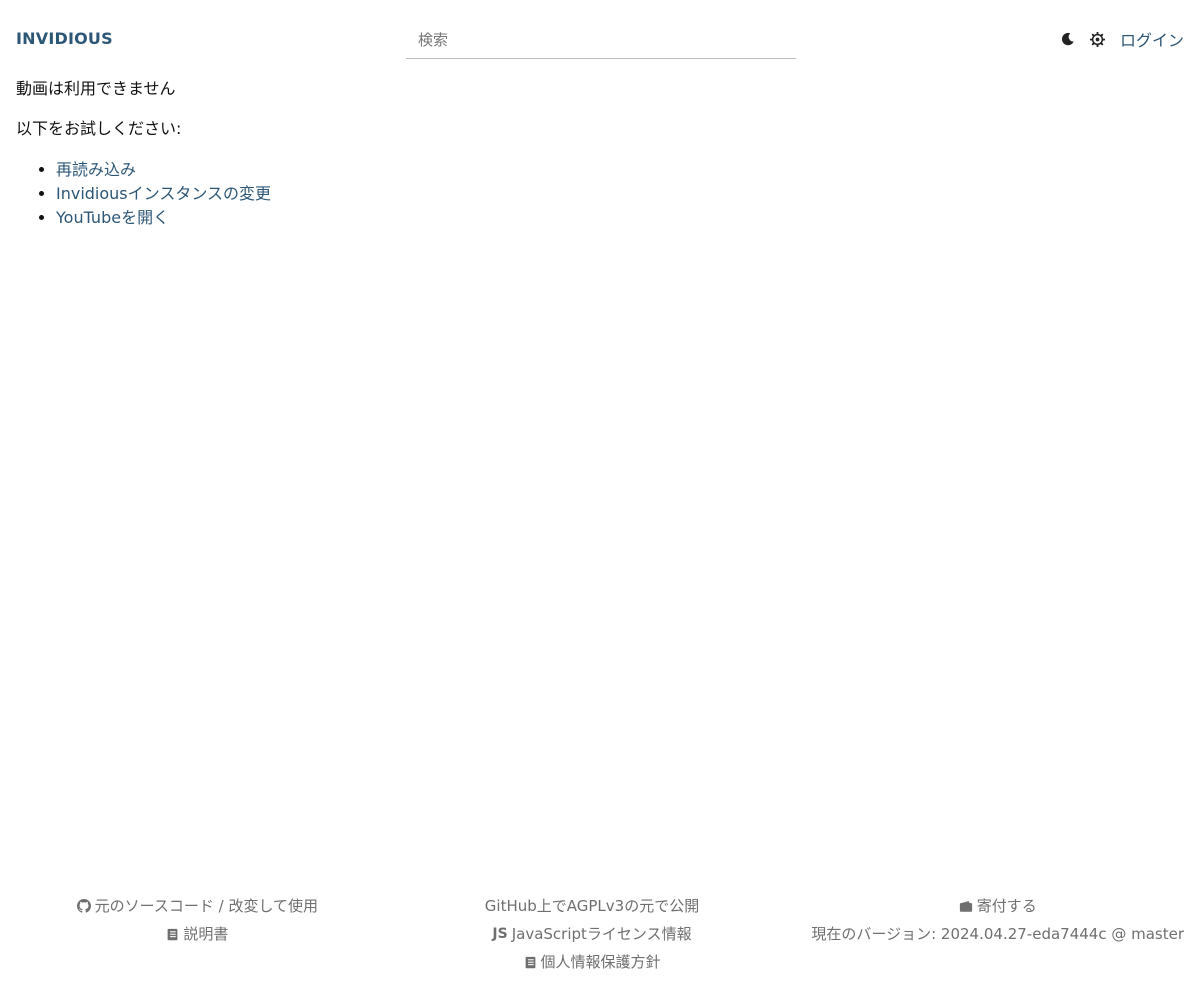 This screenshot has height=1000, width=1200. I want to click on footer-left: 元のソースコード / 改変して使用 説明書, so click(197, 934).